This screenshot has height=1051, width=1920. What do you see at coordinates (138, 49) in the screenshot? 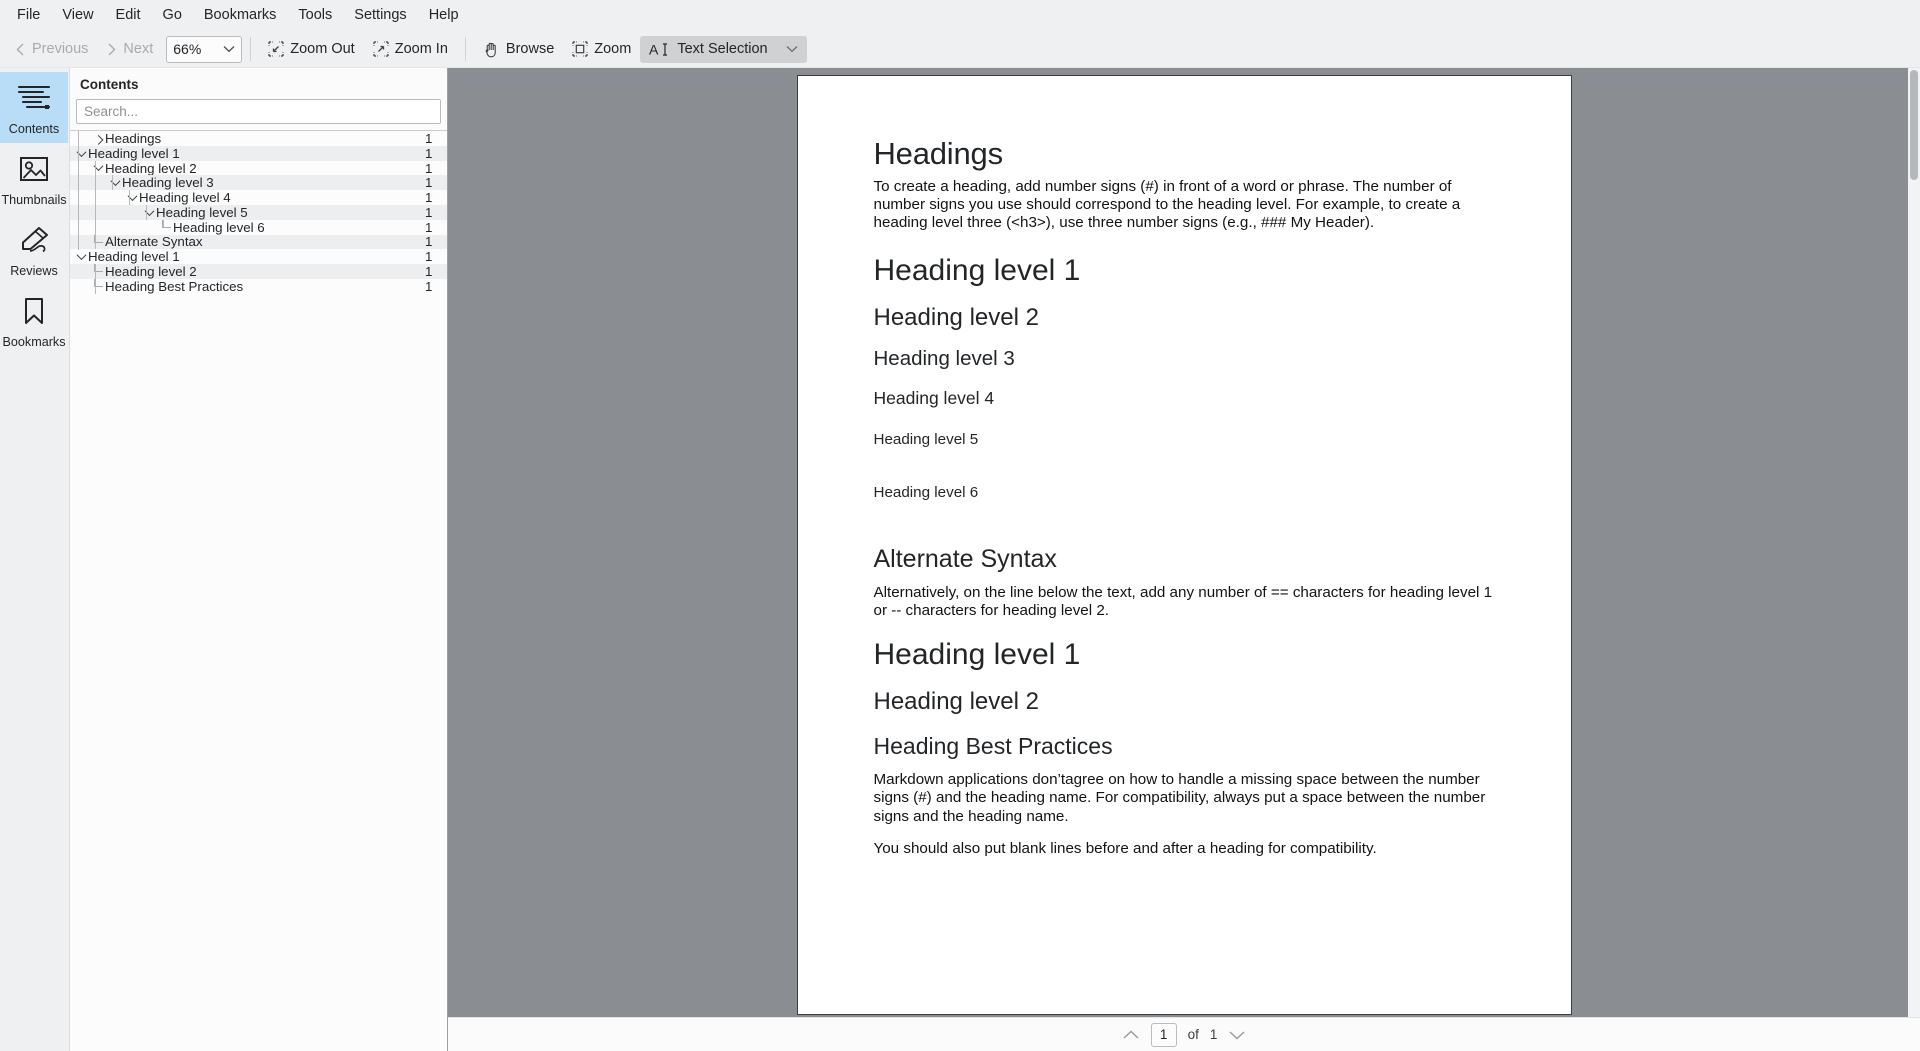
I see `next-label: Next` at bounding box center [138, 49].